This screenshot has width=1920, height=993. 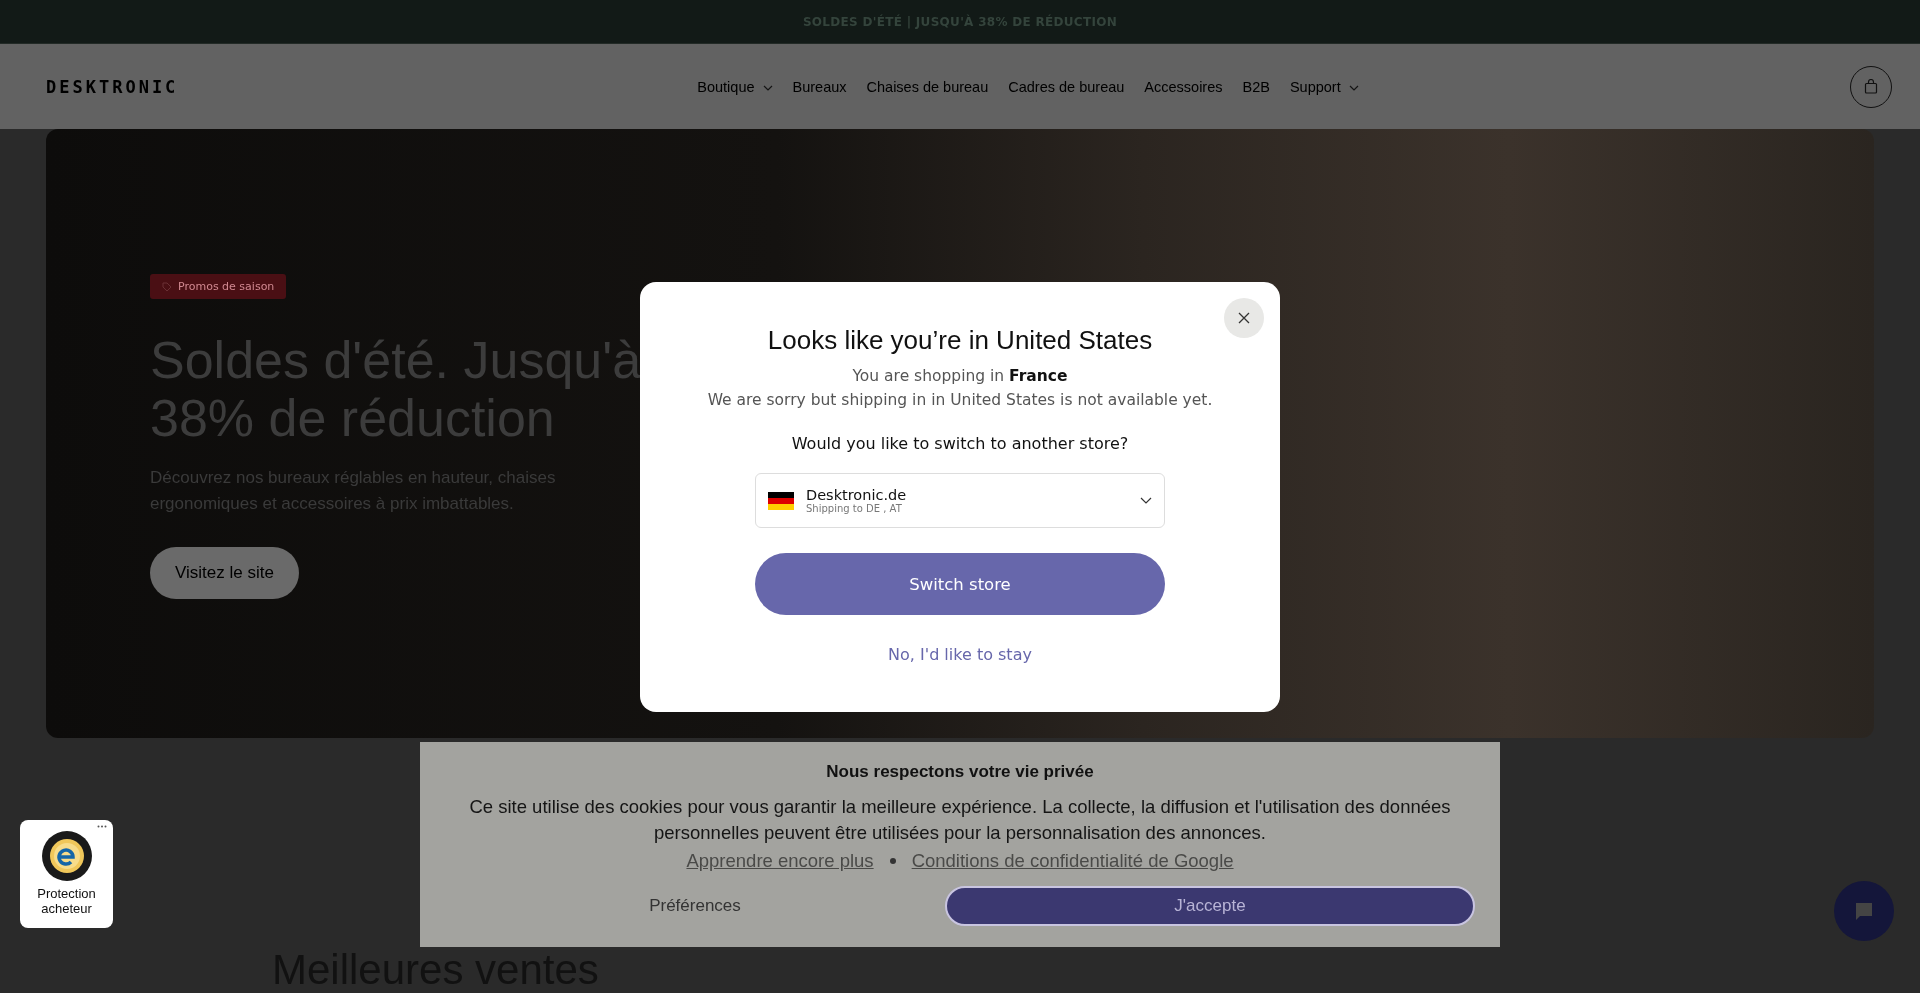 I want to click on nav-link: Chaises de bureau, so click(x=927, y=86).